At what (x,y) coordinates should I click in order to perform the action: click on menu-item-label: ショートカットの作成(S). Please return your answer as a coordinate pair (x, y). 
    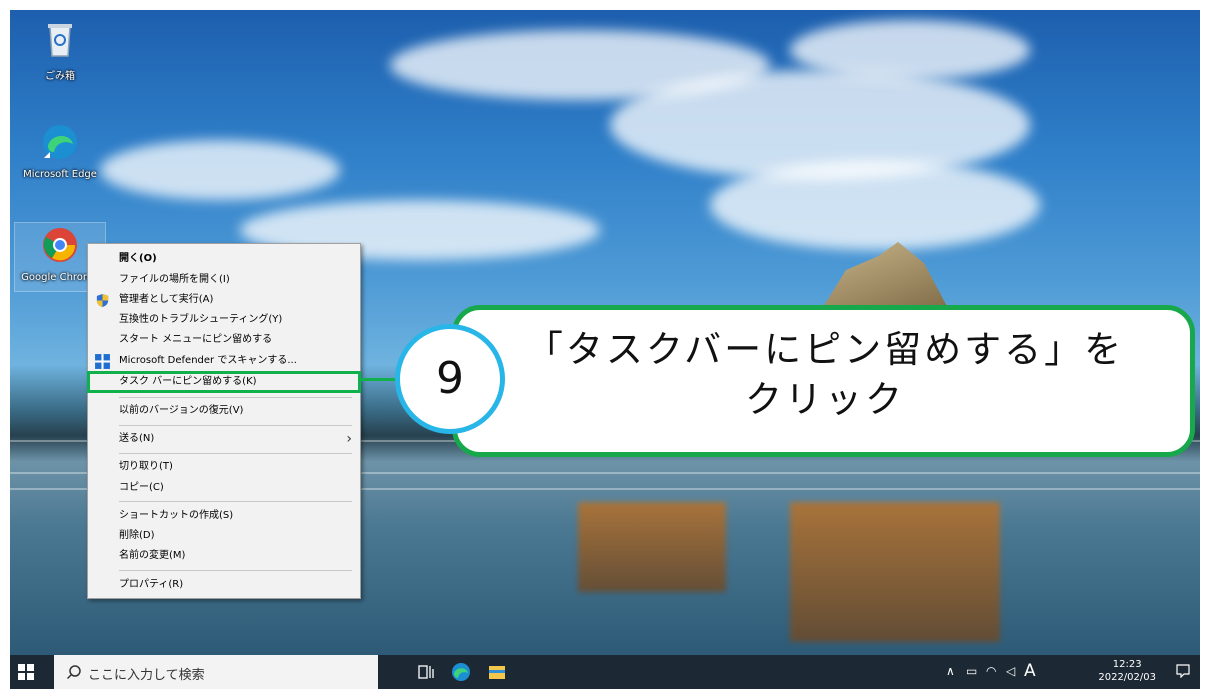
    Looking at the image, I should click on (176, 515).